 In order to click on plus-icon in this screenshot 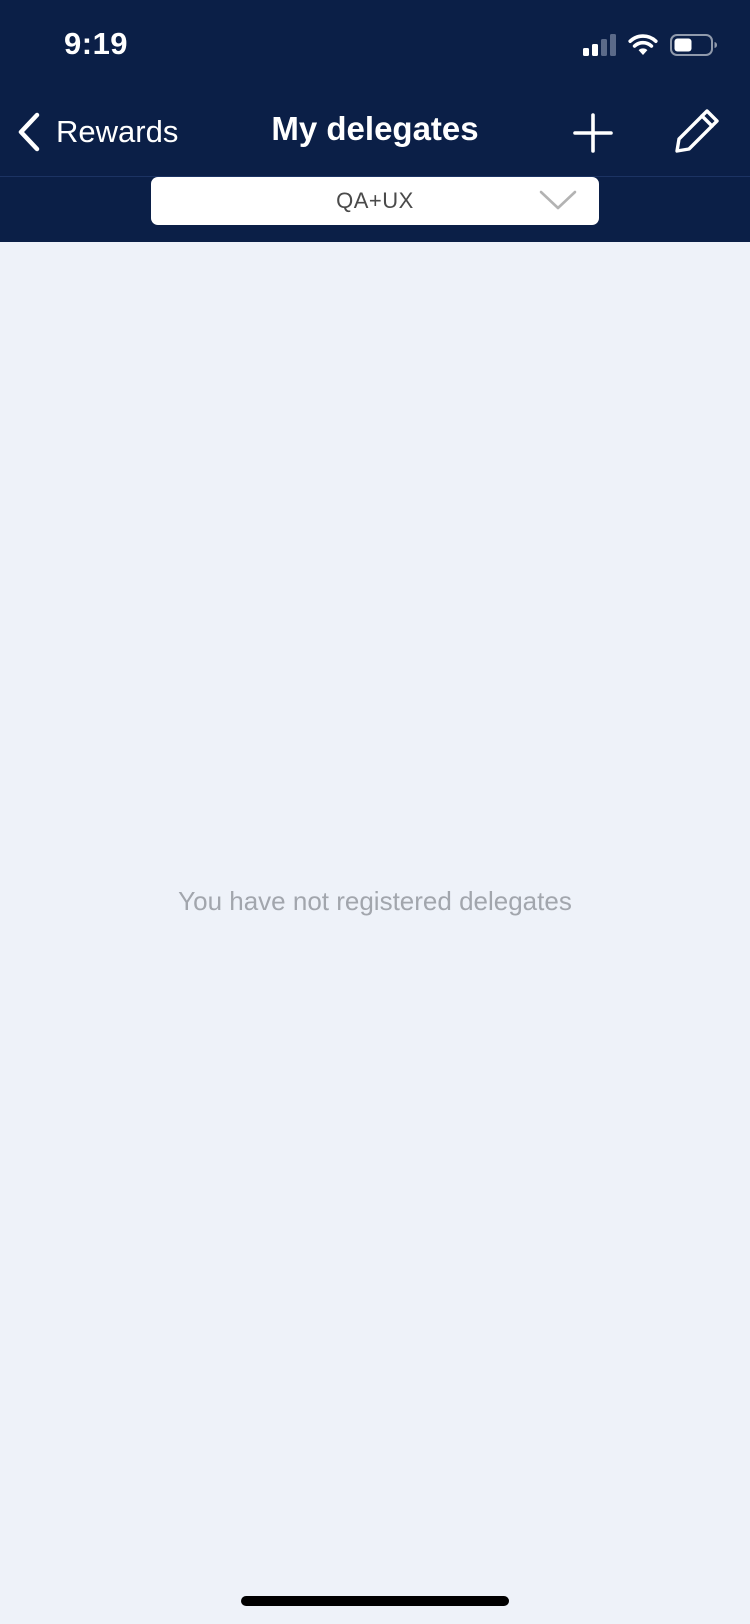, I will do `click(593, 133)`.